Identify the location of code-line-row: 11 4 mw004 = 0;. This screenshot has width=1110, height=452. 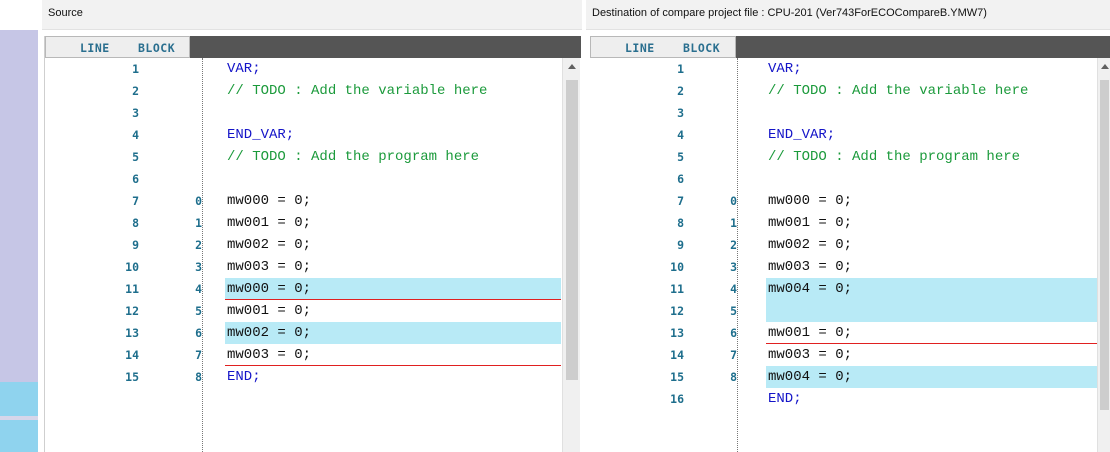
(843, 289).